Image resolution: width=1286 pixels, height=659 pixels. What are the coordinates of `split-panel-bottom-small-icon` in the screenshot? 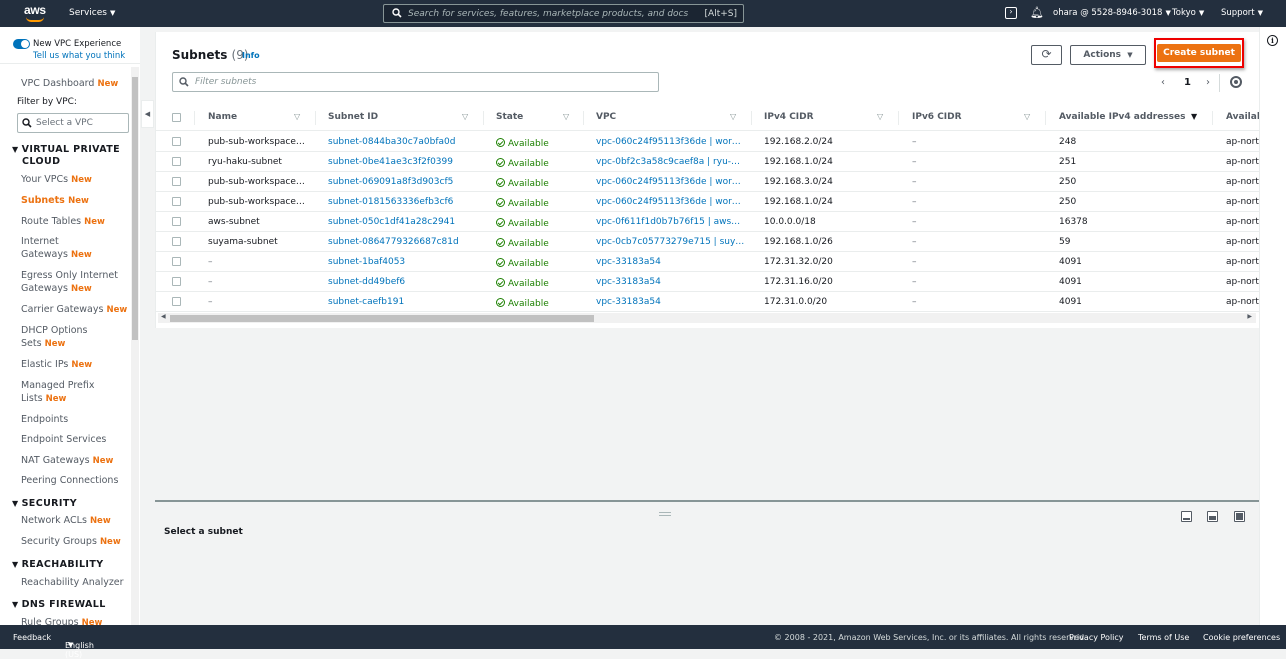 It's located at (1186, 516).